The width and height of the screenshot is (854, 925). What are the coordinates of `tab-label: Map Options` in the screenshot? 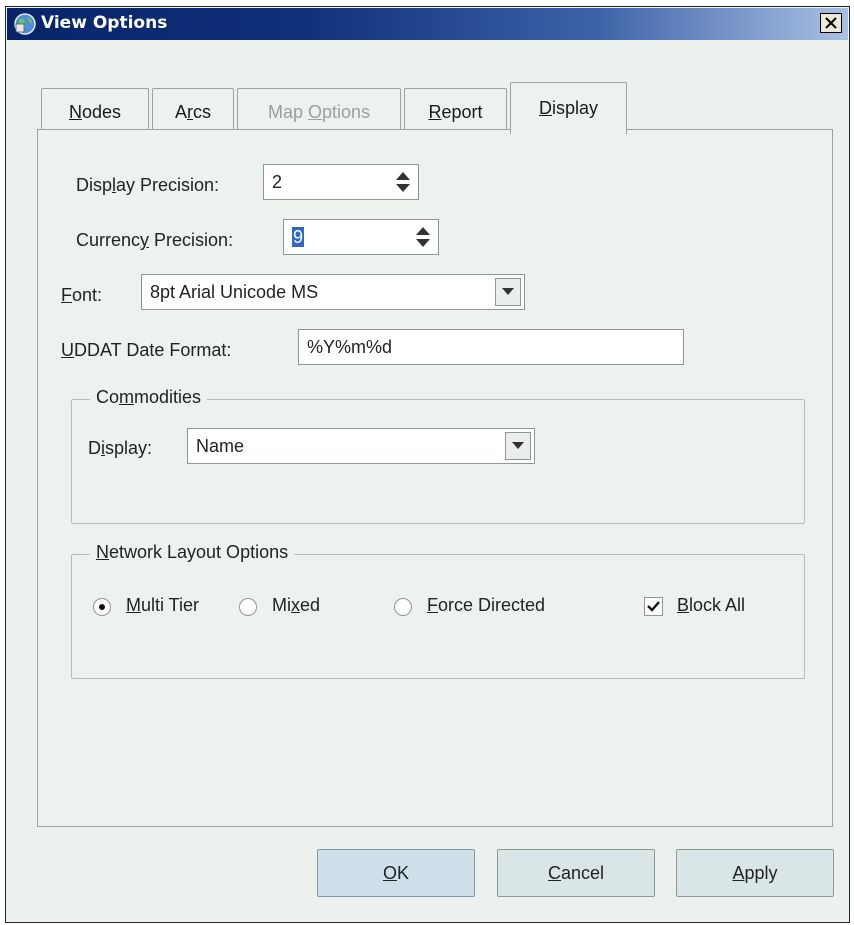 It's located at (319, 112).